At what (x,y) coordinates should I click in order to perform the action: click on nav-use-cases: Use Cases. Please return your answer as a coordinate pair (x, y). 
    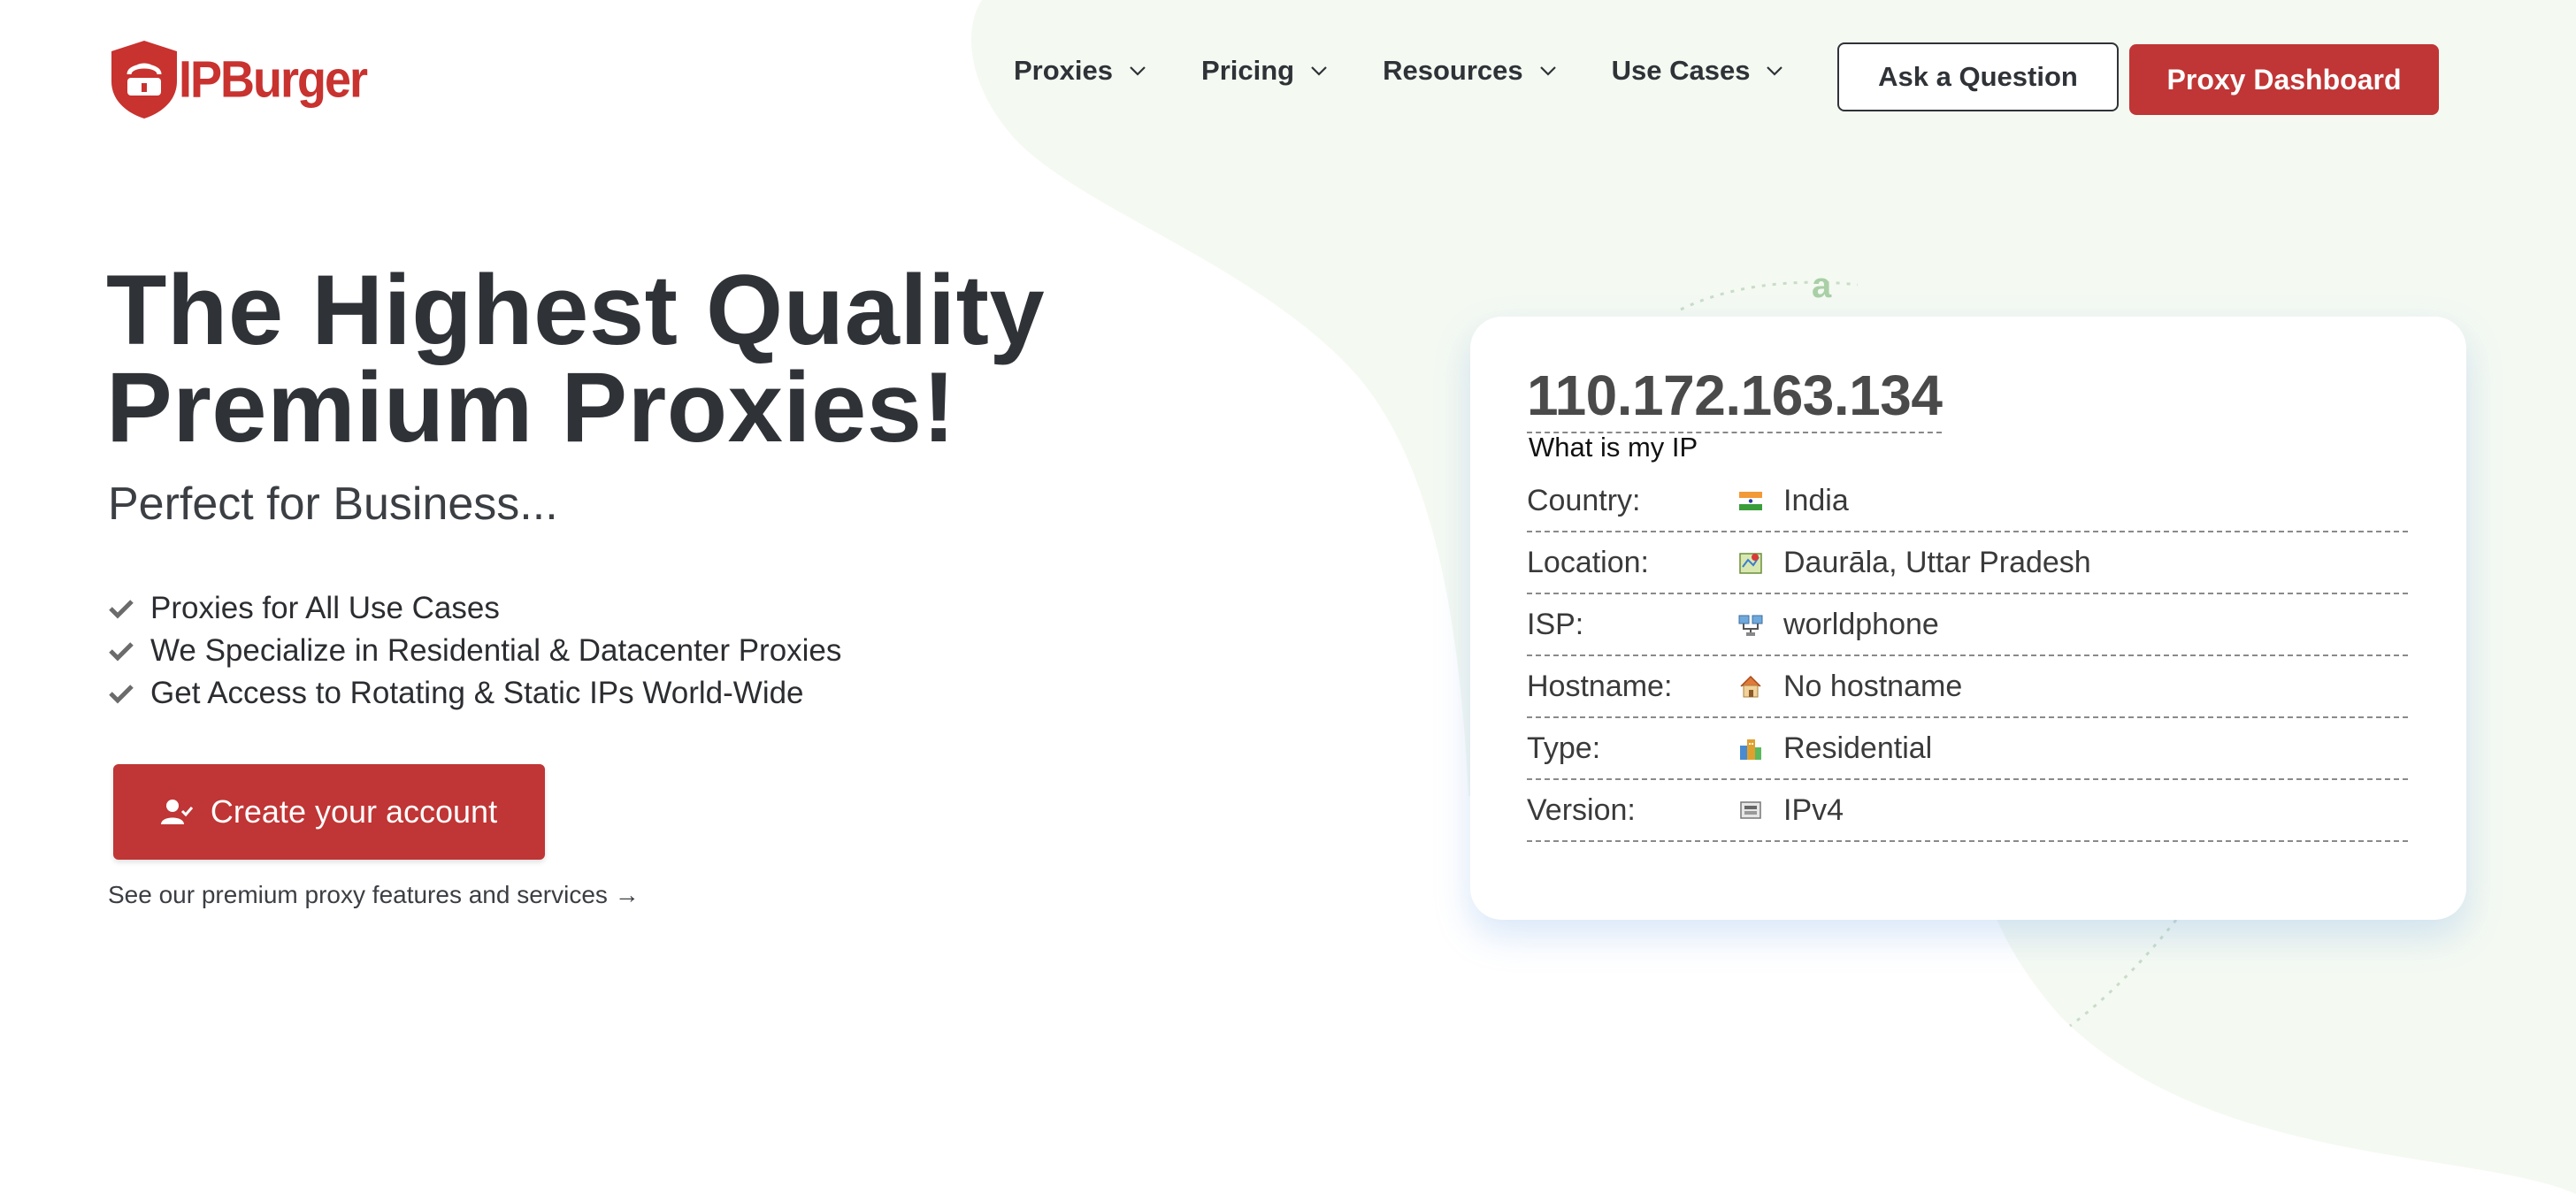
    Looking at the image, I should click on (1698, 71).